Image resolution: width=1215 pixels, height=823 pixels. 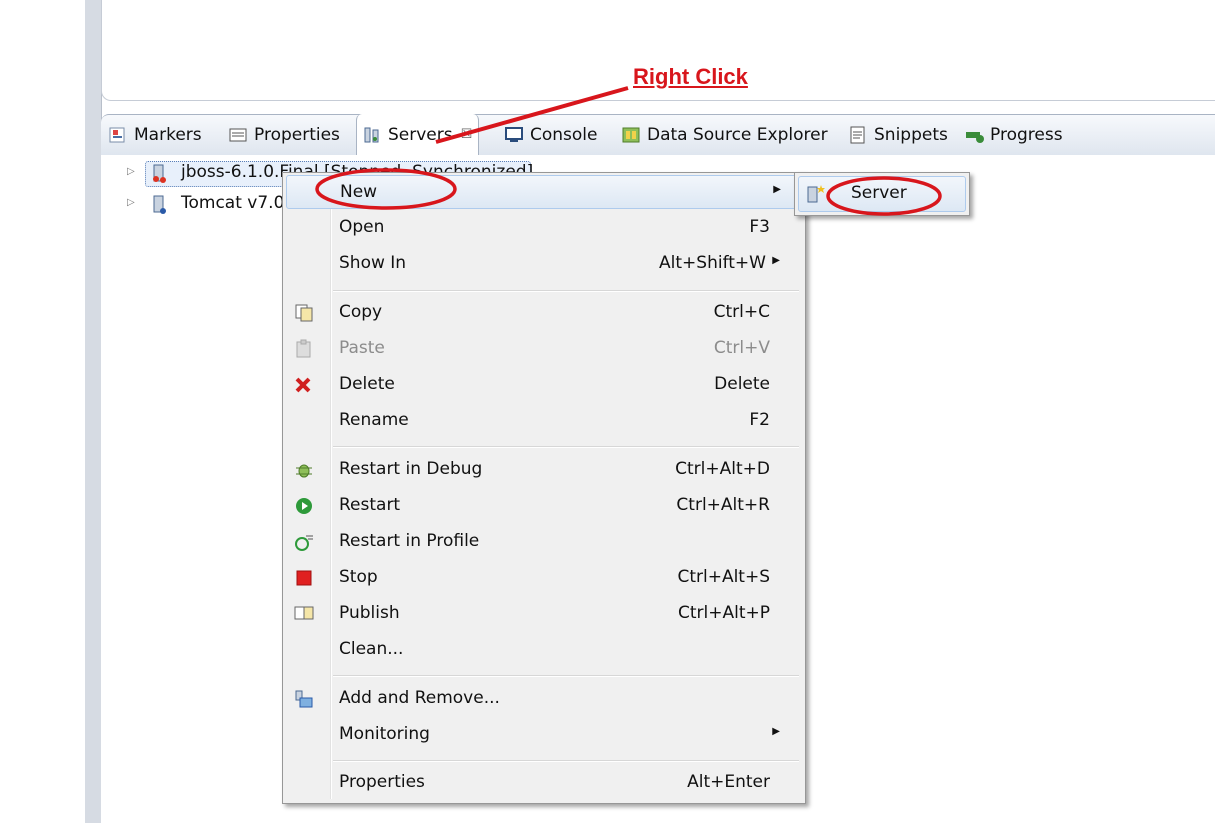 What do you see at coordinates (884, 196) in the screenshot?
I see `annotation-circle-server` at bounding box center [884, 196].